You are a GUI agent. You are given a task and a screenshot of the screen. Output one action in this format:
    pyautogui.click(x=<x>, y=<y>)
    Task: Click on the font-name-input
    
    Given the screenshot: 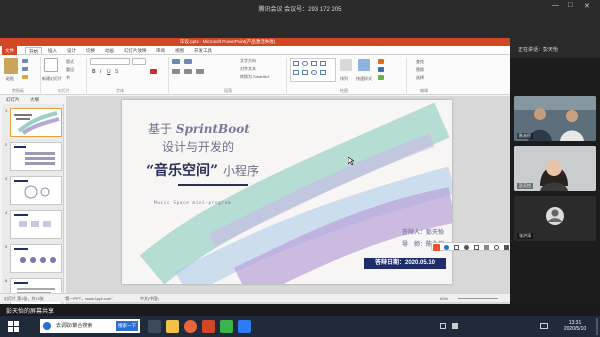 What is the action you would take?
    pyautogui.click(x=110, y=61)
    